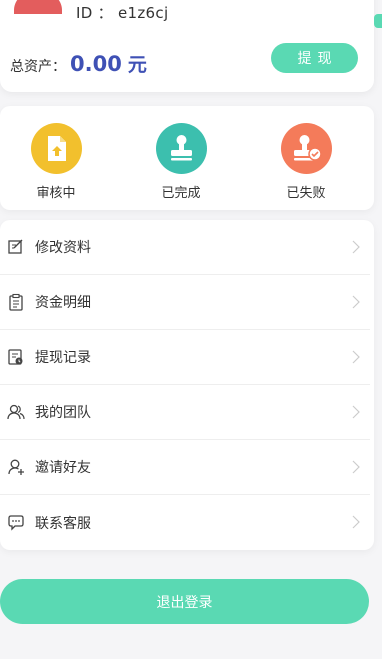  Describe the element at coordinates (181, 193) in the screenshot. I see `status-completed-label: 已完成` at that location.